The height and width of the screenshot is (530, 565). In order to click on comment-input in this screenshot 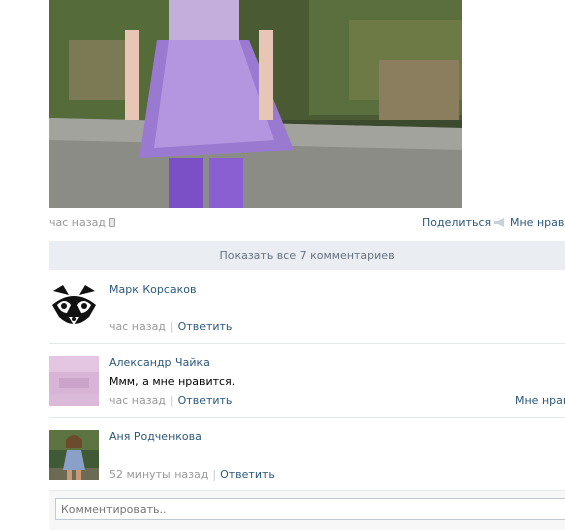, I will do `click(310, 509)`.